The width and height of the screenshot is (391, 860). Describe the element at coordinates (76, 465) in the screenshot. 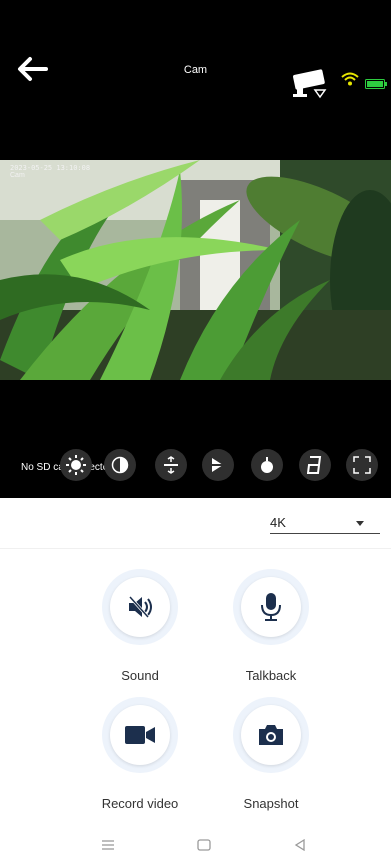

I see `brightness-icon` at that location.